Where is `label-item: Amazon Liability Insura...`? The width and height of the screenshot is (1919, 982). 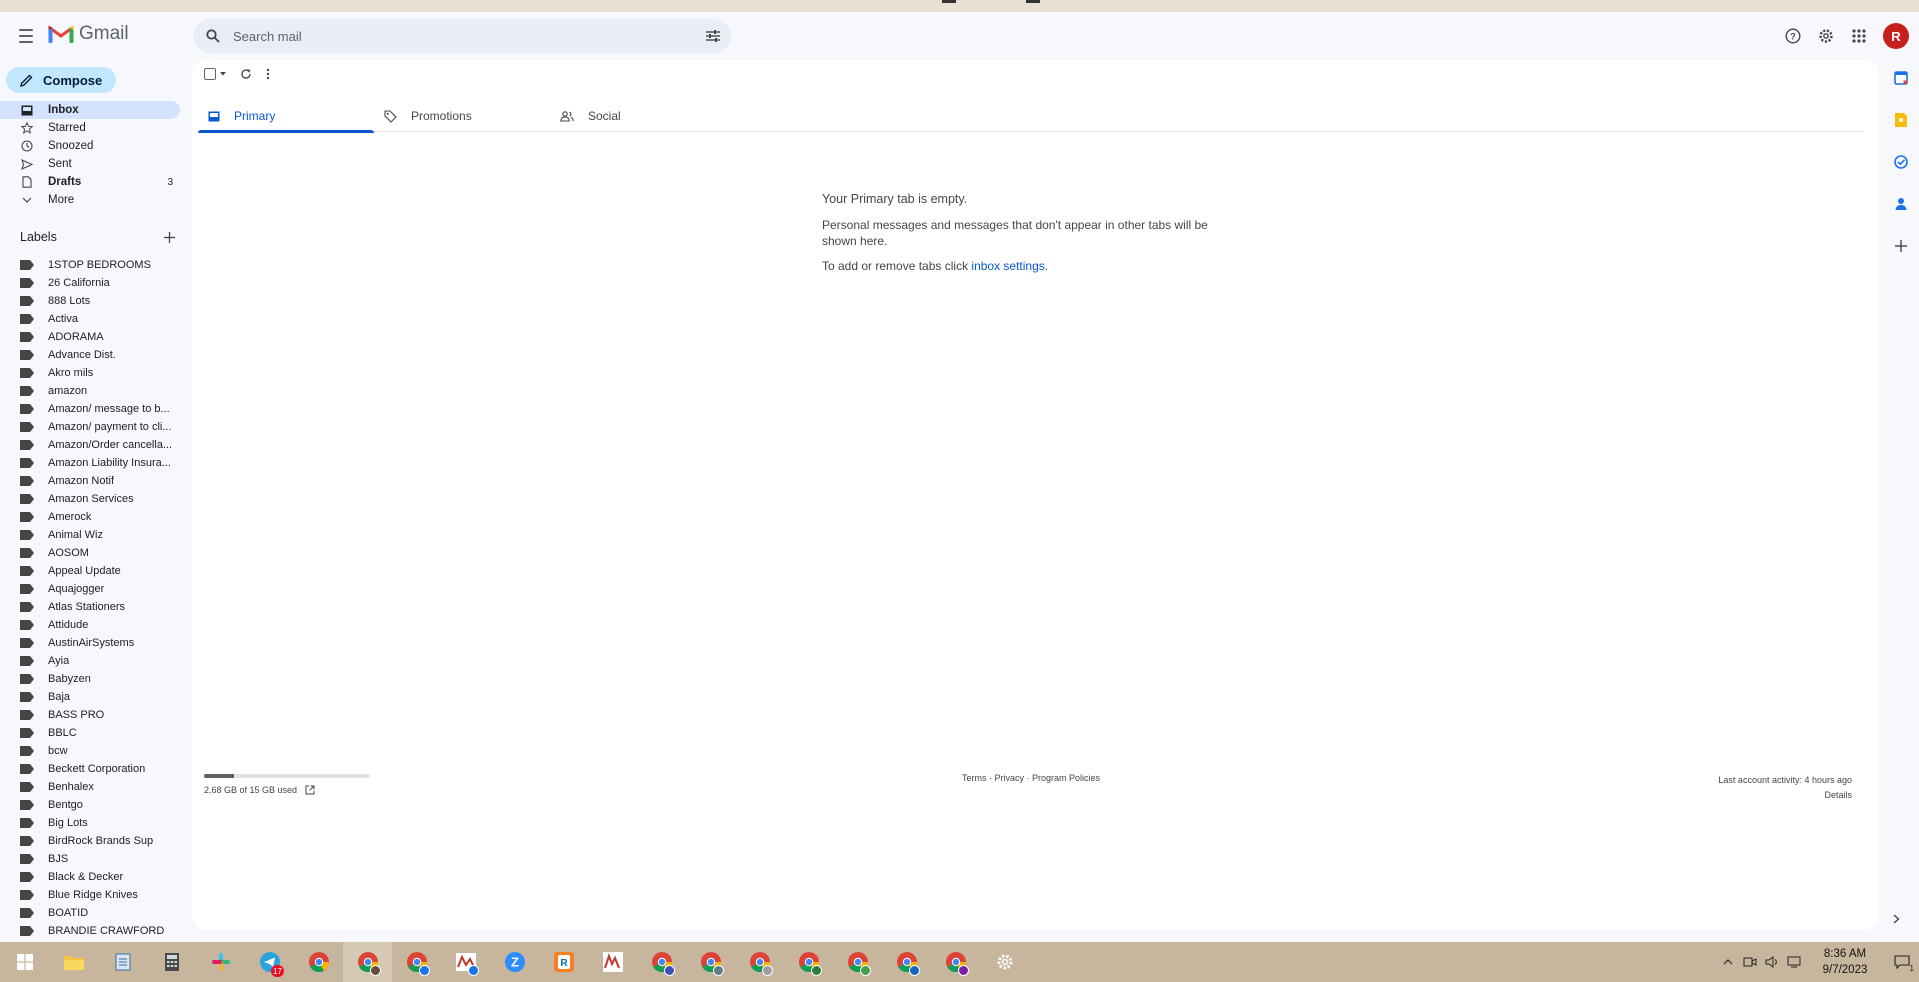
label-item: Amazon Liability Insura... is located at coordinates (90, 463).